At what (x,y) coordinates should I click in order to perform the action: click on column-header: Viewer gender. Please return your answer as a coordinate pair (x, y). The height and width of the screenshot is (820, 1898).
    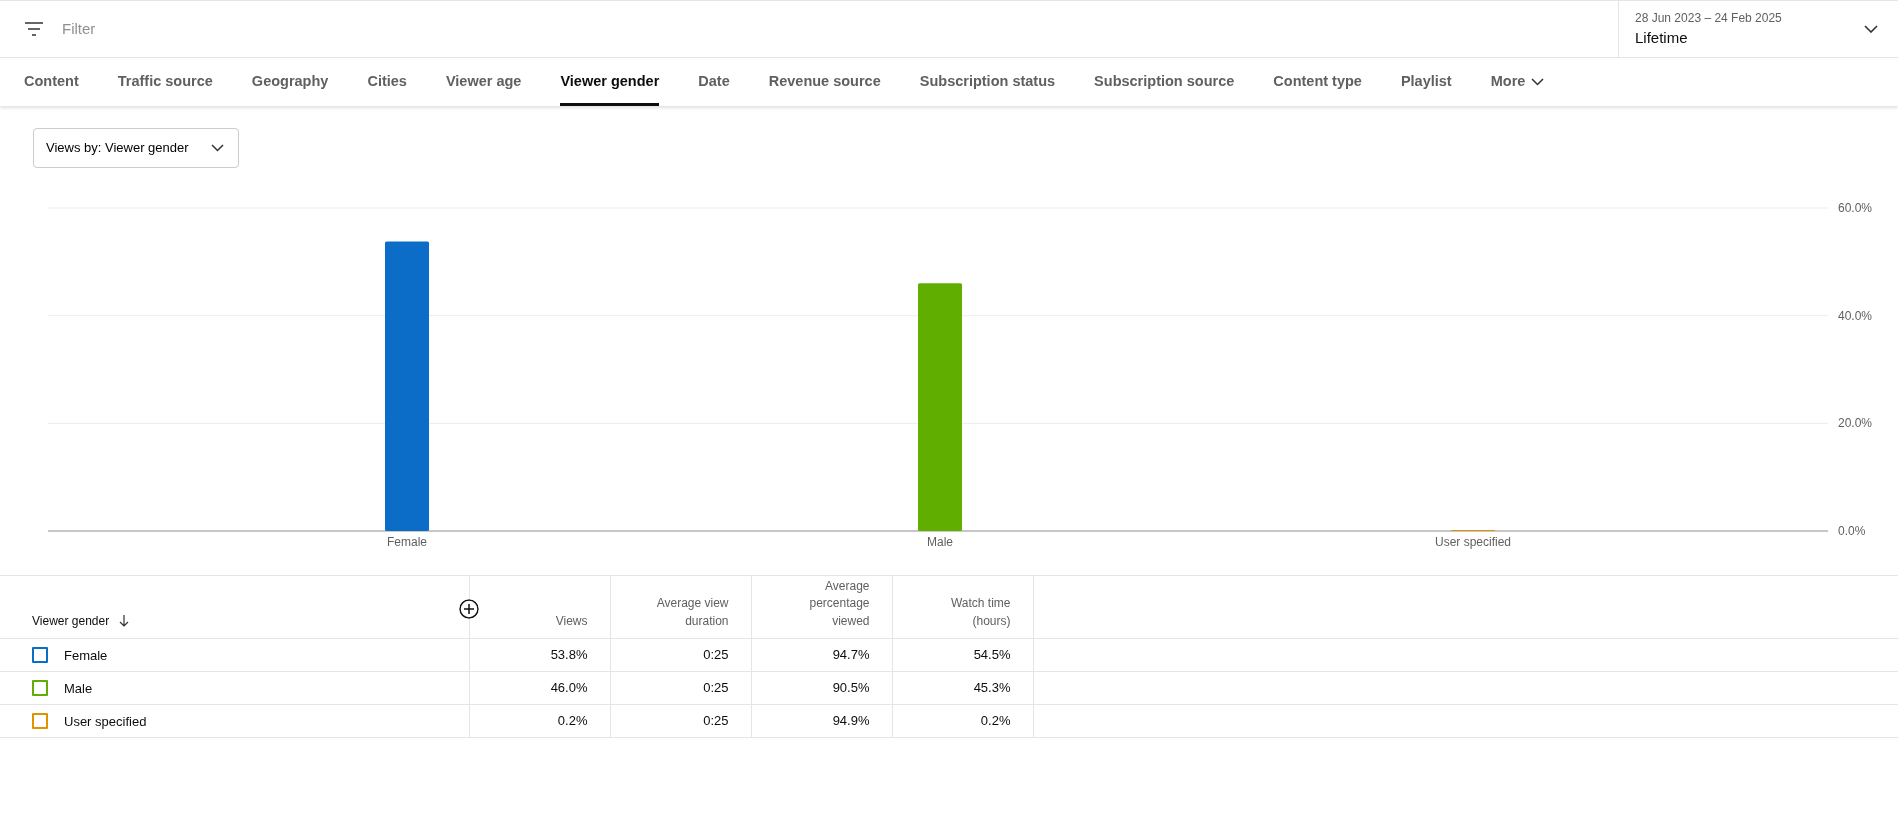
    Looking at the image, I should click on (71, 620).